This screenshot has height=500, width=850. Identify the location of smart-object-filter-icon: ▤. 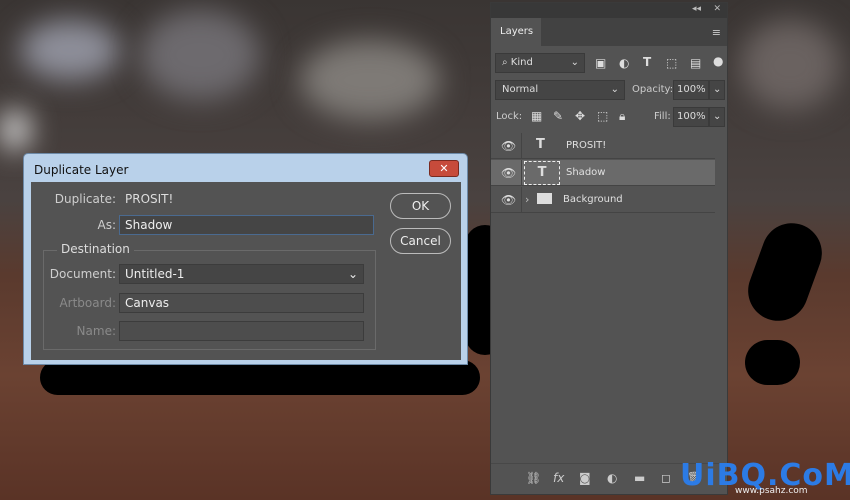
(695, 63).